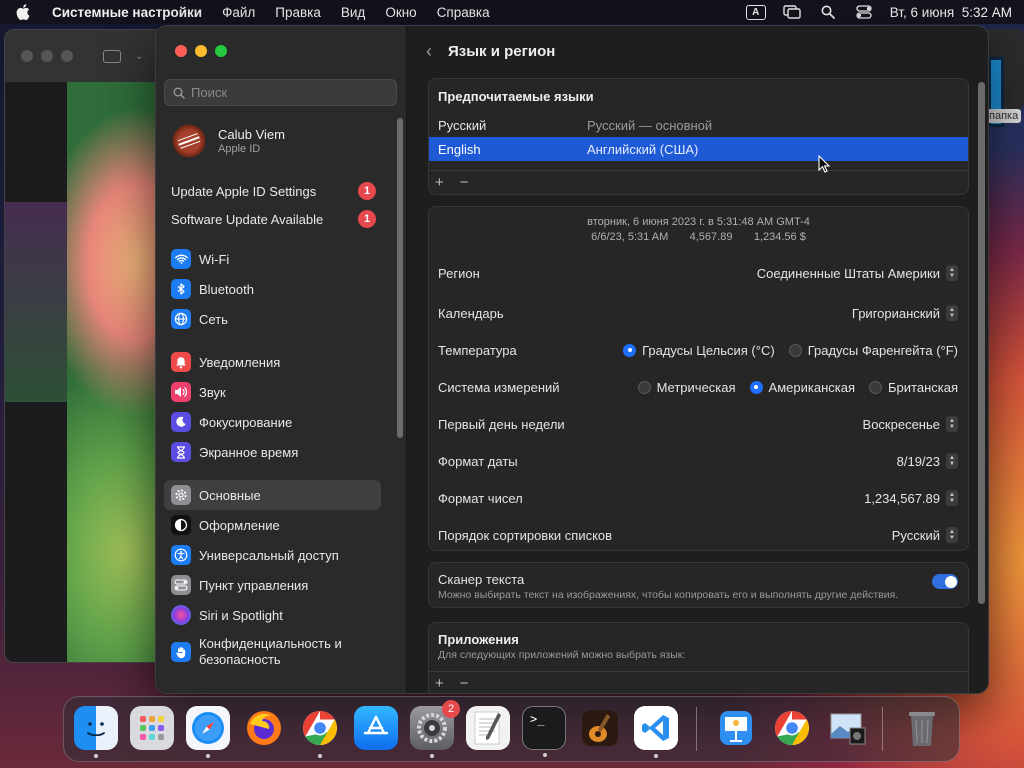  I want to click on sidebar-toggle-icon, so click(112, 56).